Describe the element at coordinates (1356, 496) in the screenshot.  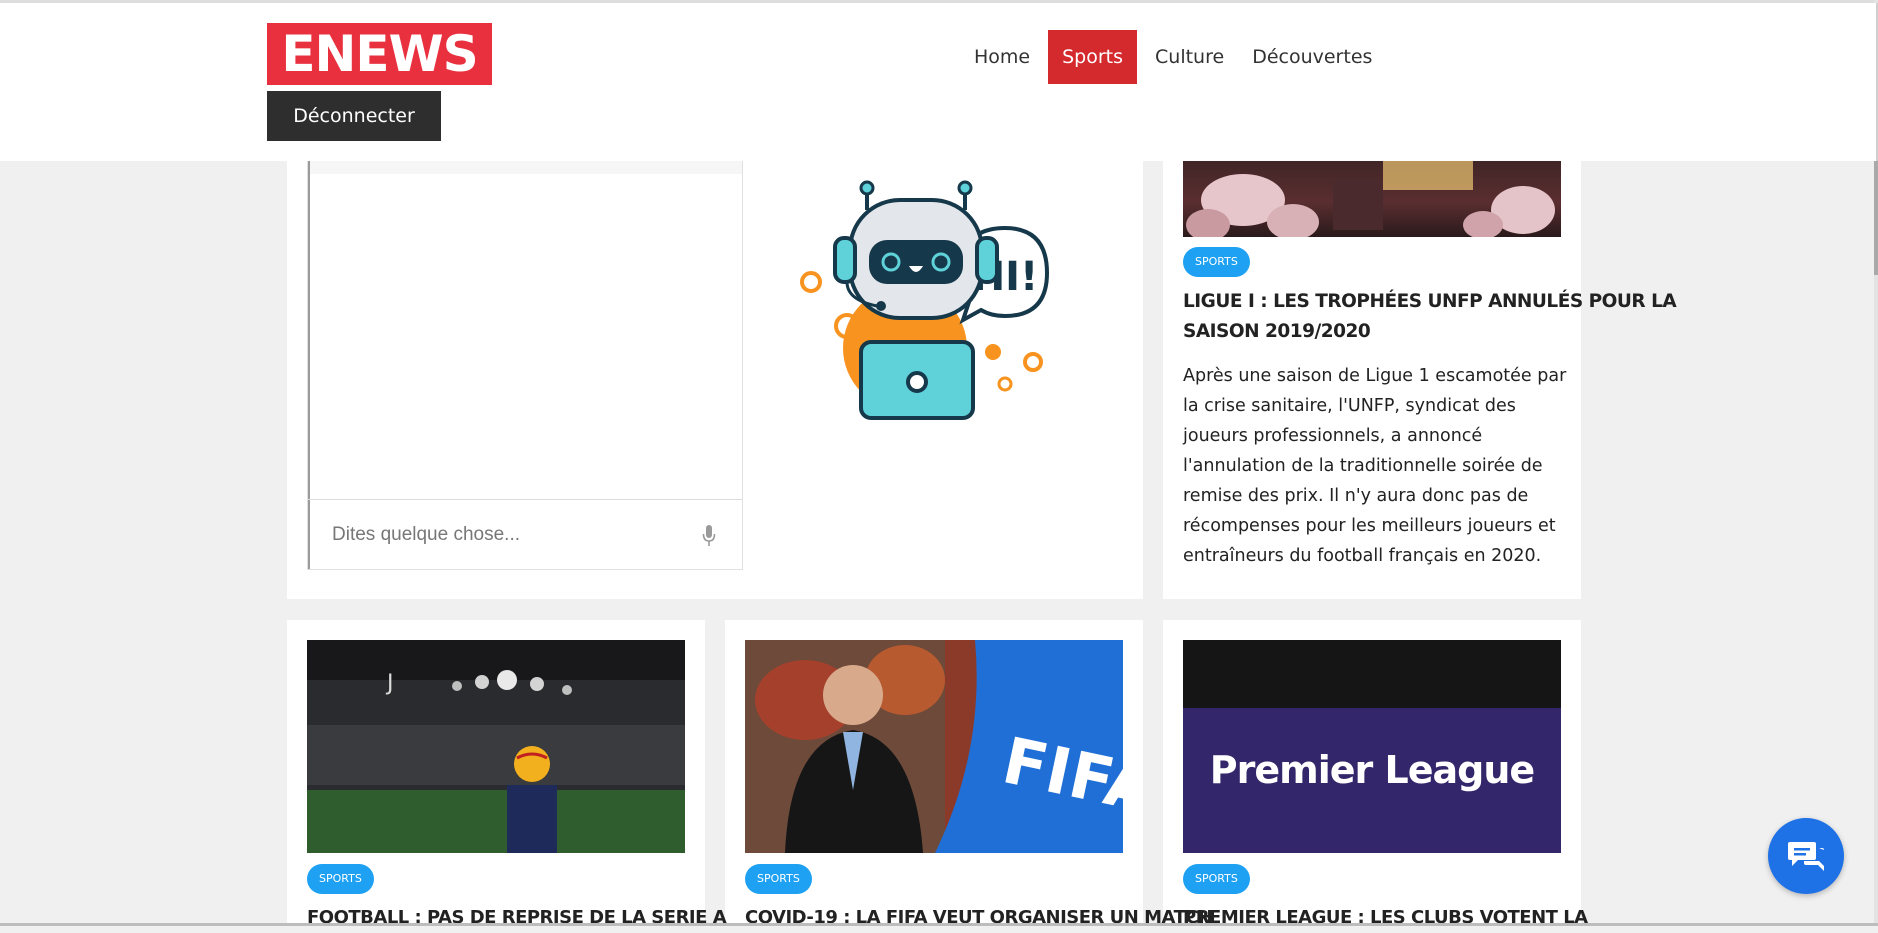
I see `featured-article-text-line: remise des prix. Il n'y aura donc pas de` at that location.